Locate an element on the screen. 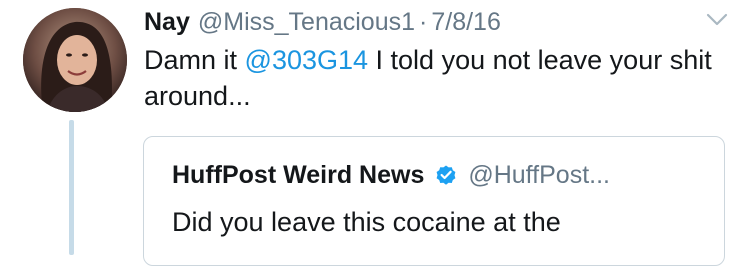 The height and width of the screenshot is (266, 750). thread-line is located at coordinates (71, 187).